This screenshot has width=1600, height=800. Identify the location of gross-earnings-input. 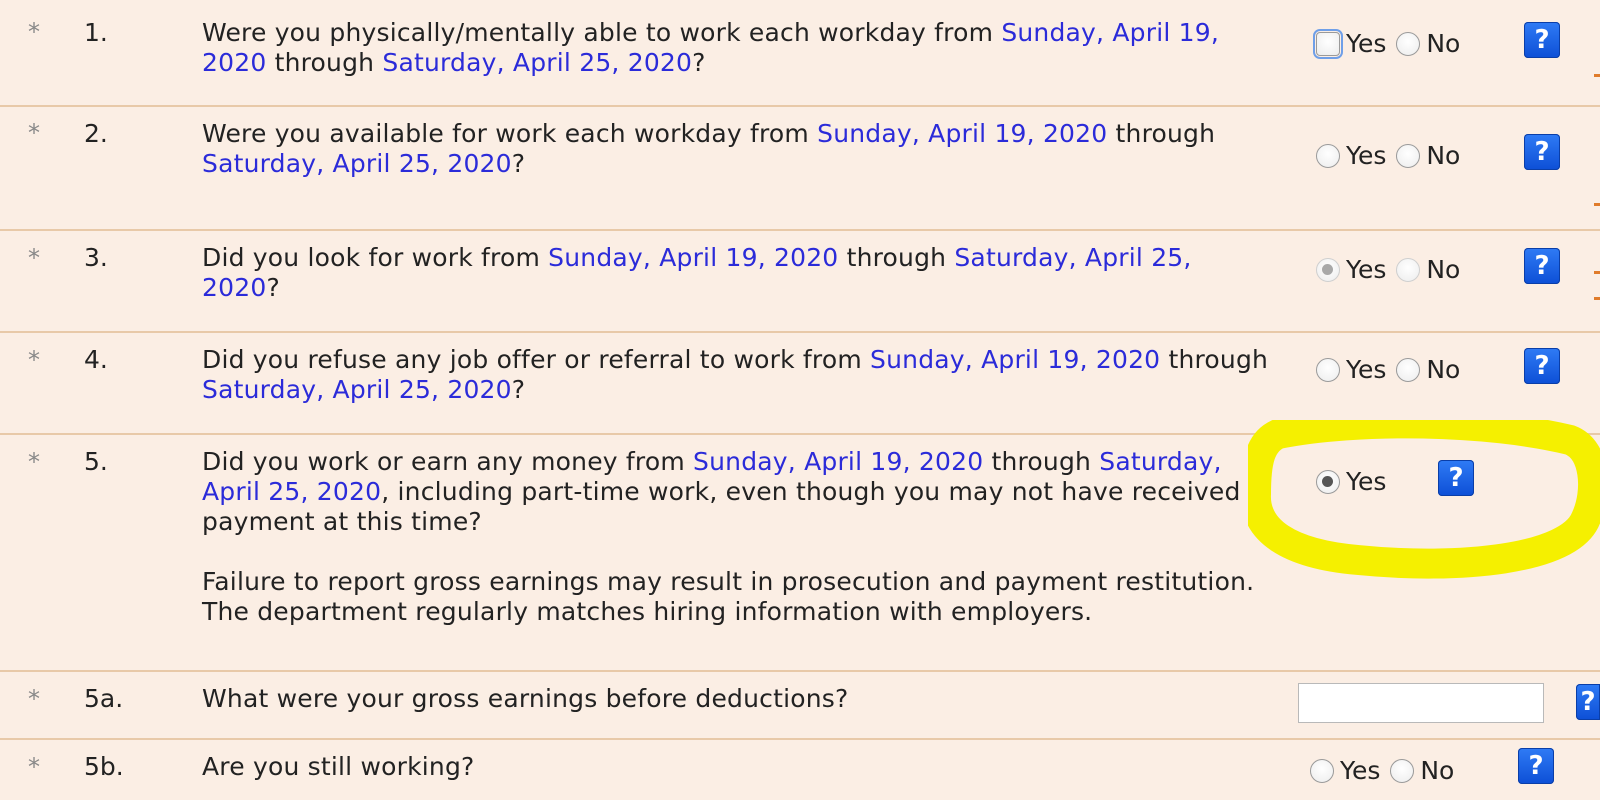
(1421, 703).